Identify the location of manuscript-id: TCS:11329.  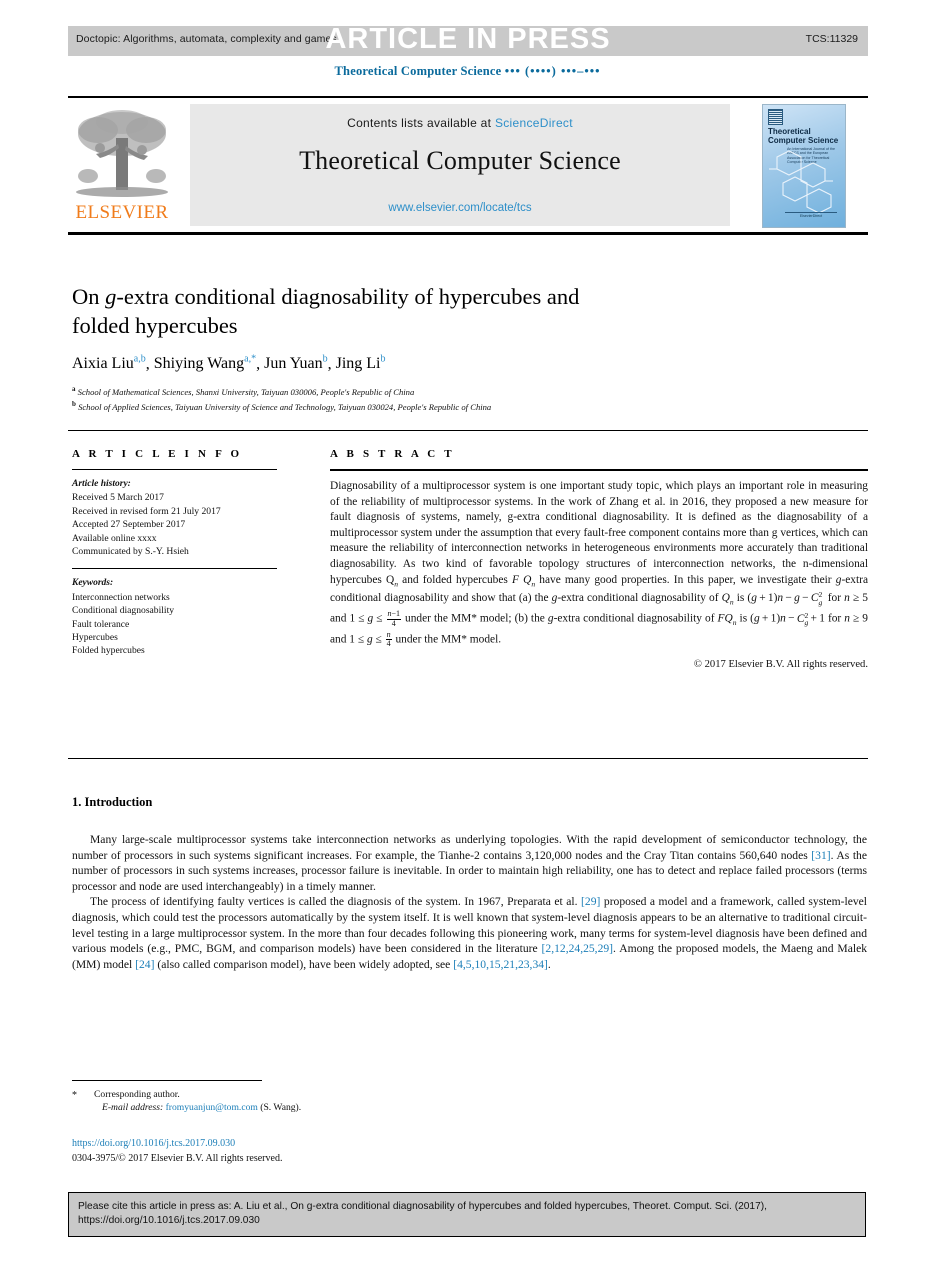
(831, 39).